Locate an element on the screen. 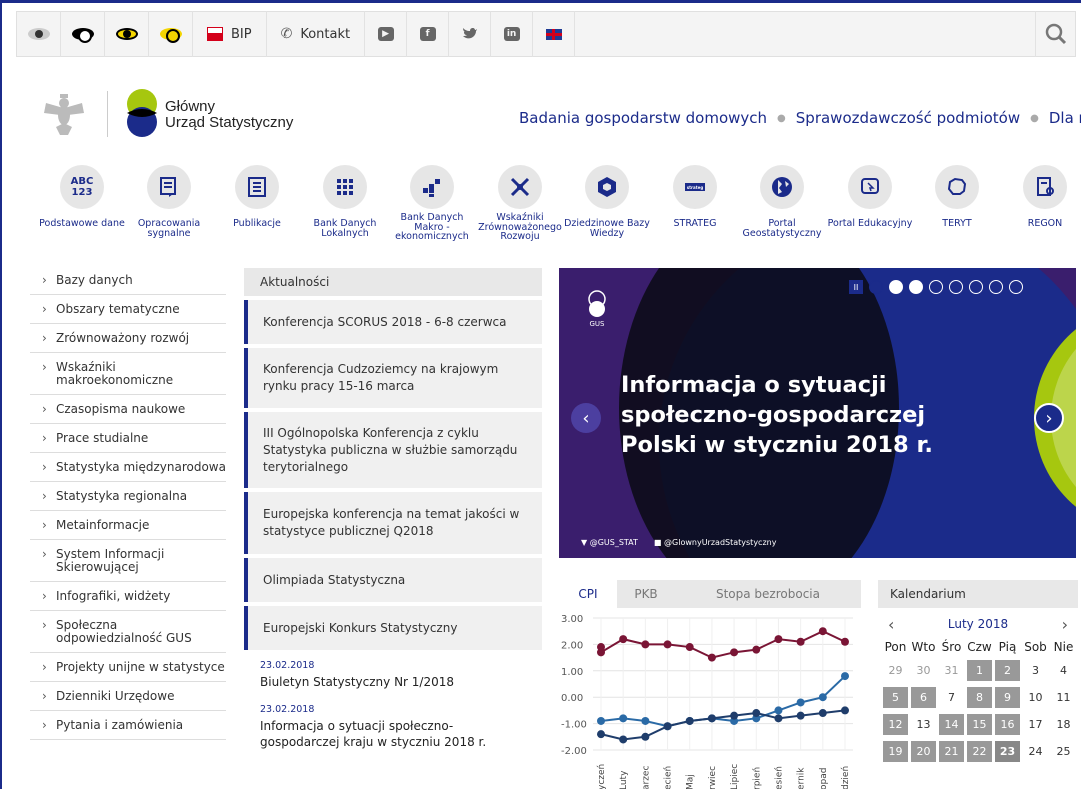 Image resolution: width=1081 pixels, height=789 pixels. calendar-day: 17 is located at coordinates (1035, 724).